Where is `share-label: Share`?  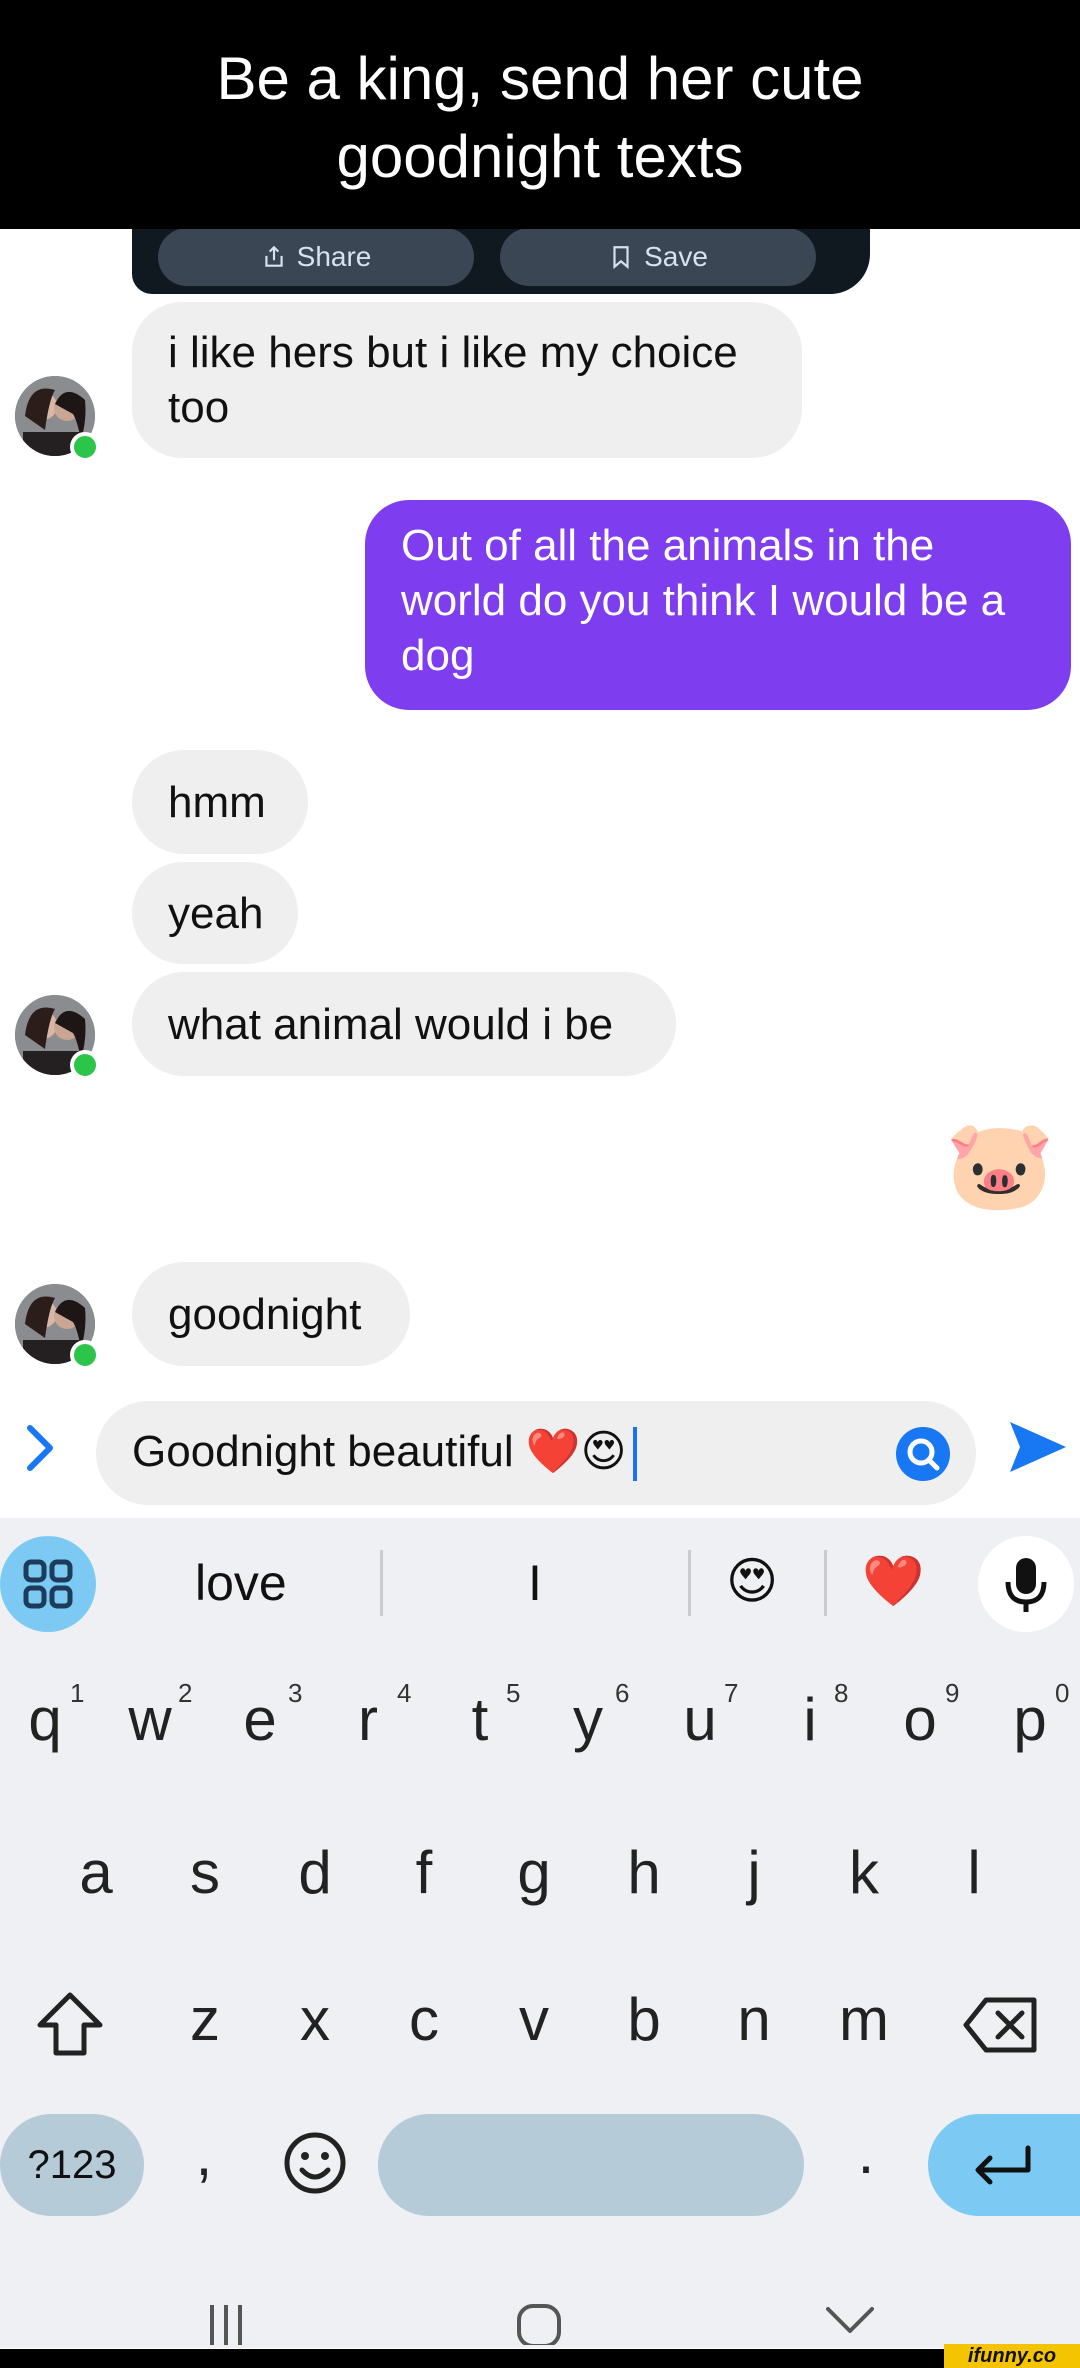 share-label: Share is located at coordinates (334, 256).